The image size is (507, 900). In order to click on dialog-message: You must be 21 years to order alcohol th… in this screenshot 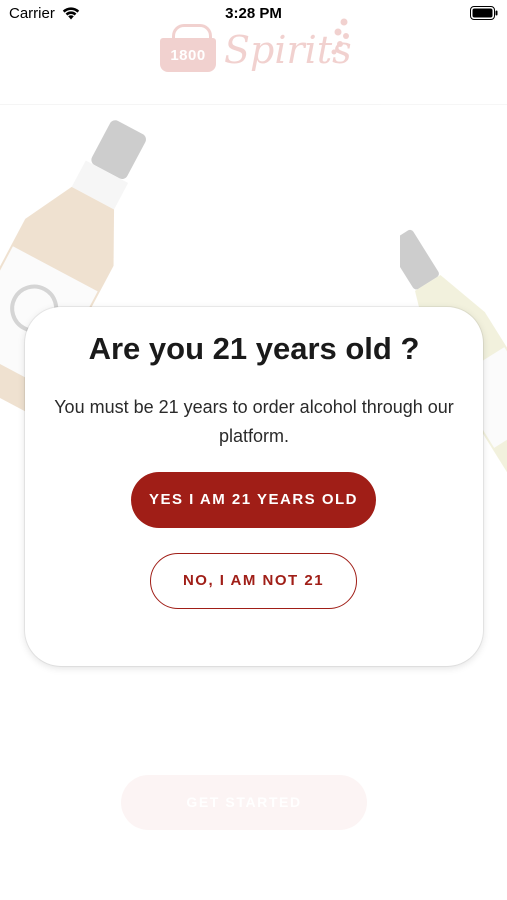, I will do `click(254, 421)`.